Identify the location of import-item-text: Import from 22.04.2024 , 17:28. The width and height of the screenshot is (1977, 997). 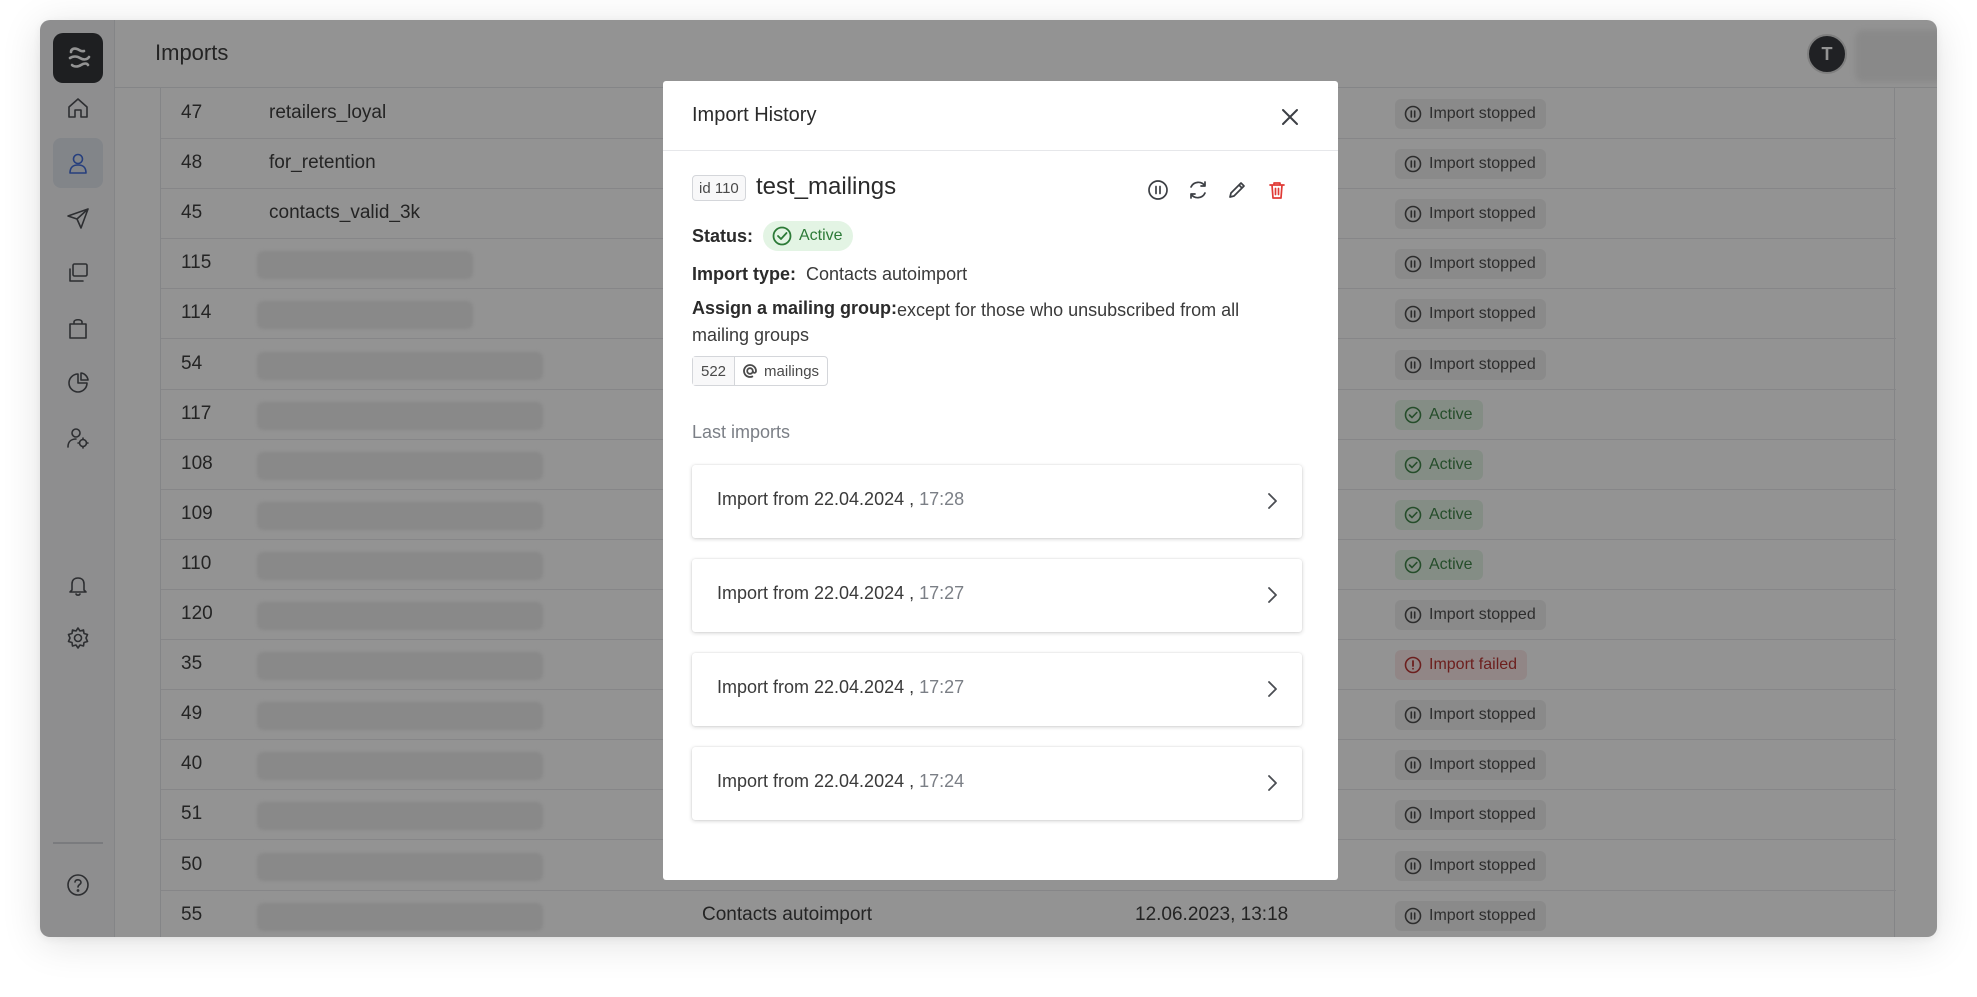
(840, 499).